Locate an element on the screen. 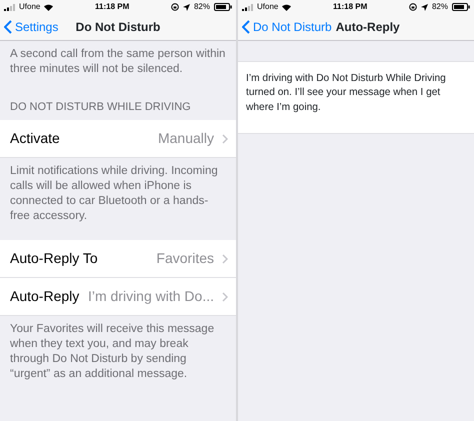 The height and width of the screenshot is (421, 474). back-button: Do Not Disturb is located at coordinates (287, 27).